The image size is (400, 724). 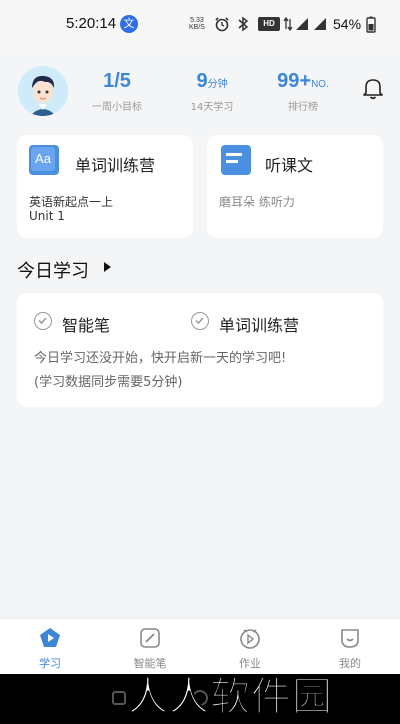 What do you see at coordinates (269, 24) in the screenshot?
I see `hd-voice-badge: HD` at bounding box center [269, 24].